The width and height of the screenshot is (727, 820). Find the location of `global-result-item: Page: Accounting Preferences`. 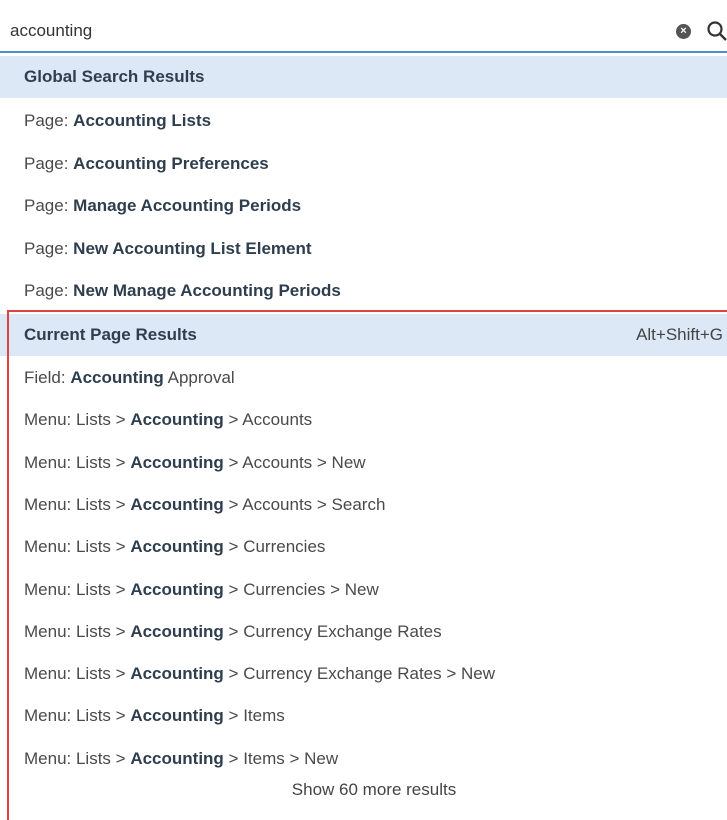

global-result-item: Page: Accounting Preferences is located at coordinates (363, 164).